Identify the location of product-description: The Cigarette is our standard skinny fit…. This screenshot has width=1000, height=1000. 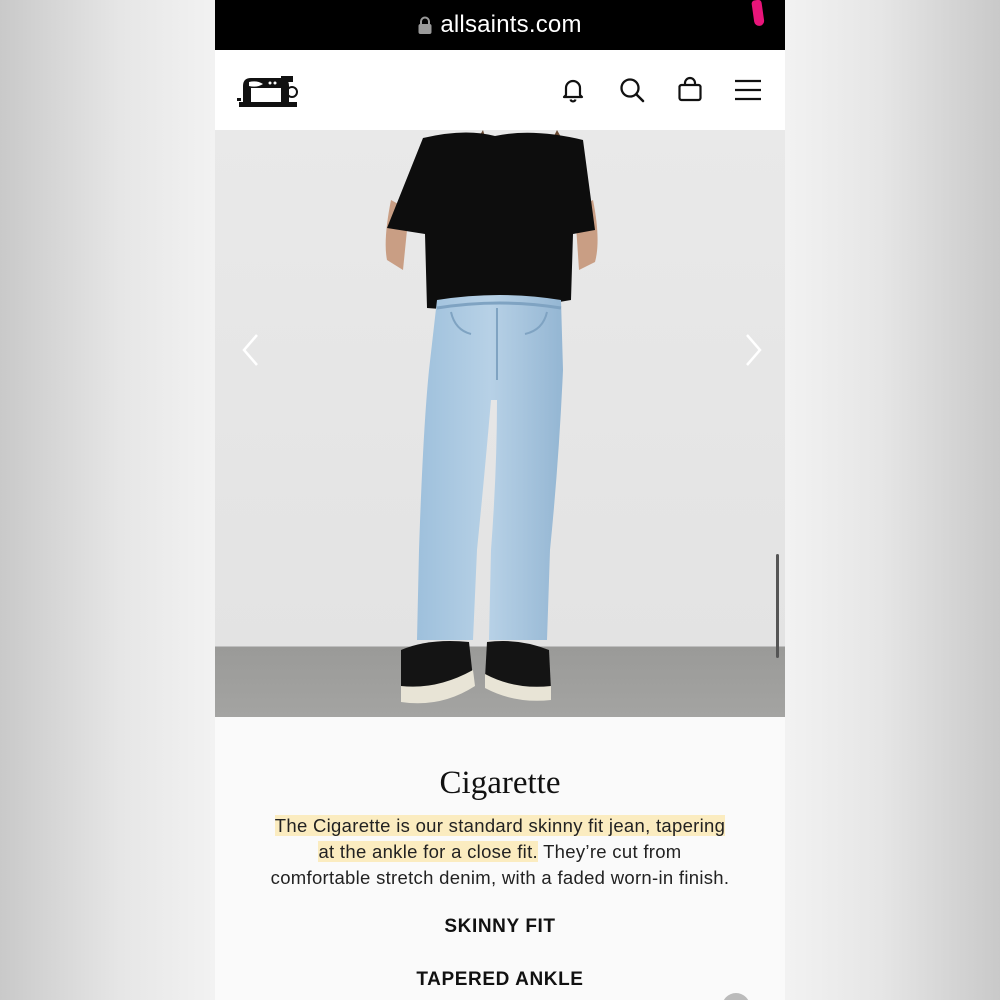
(500, 852).